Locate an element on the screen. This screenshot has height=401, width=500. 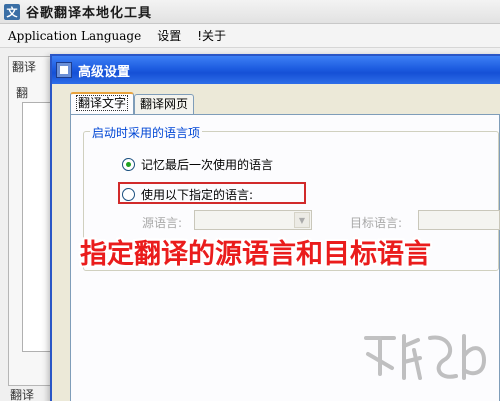
radio-remember-label: 记忆最后一次使用的语言 is located at coordinates (207, 165).